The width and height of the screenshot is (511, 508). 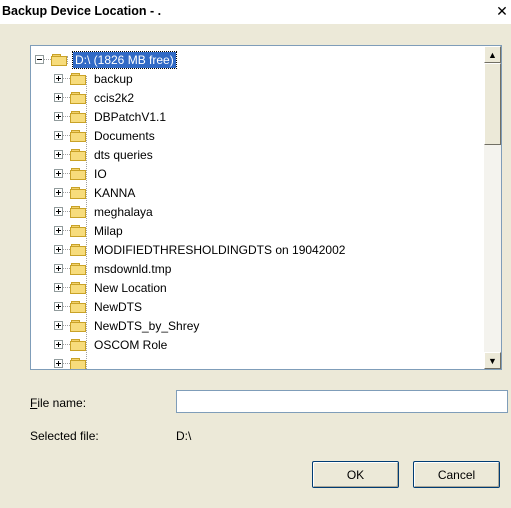 What do you see at coordinates (39, 59) in the screenshot?
I see `collapse-icon` at bounding box center [39, 59].